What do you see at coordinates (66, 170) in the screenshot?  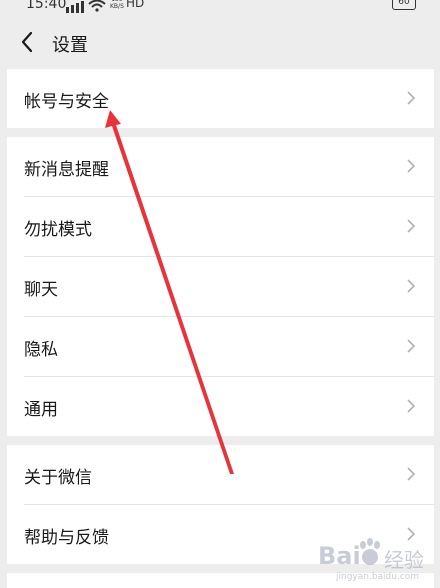 I see `settings-item-label: 新消息提醒` at bounding box center [66, 170].